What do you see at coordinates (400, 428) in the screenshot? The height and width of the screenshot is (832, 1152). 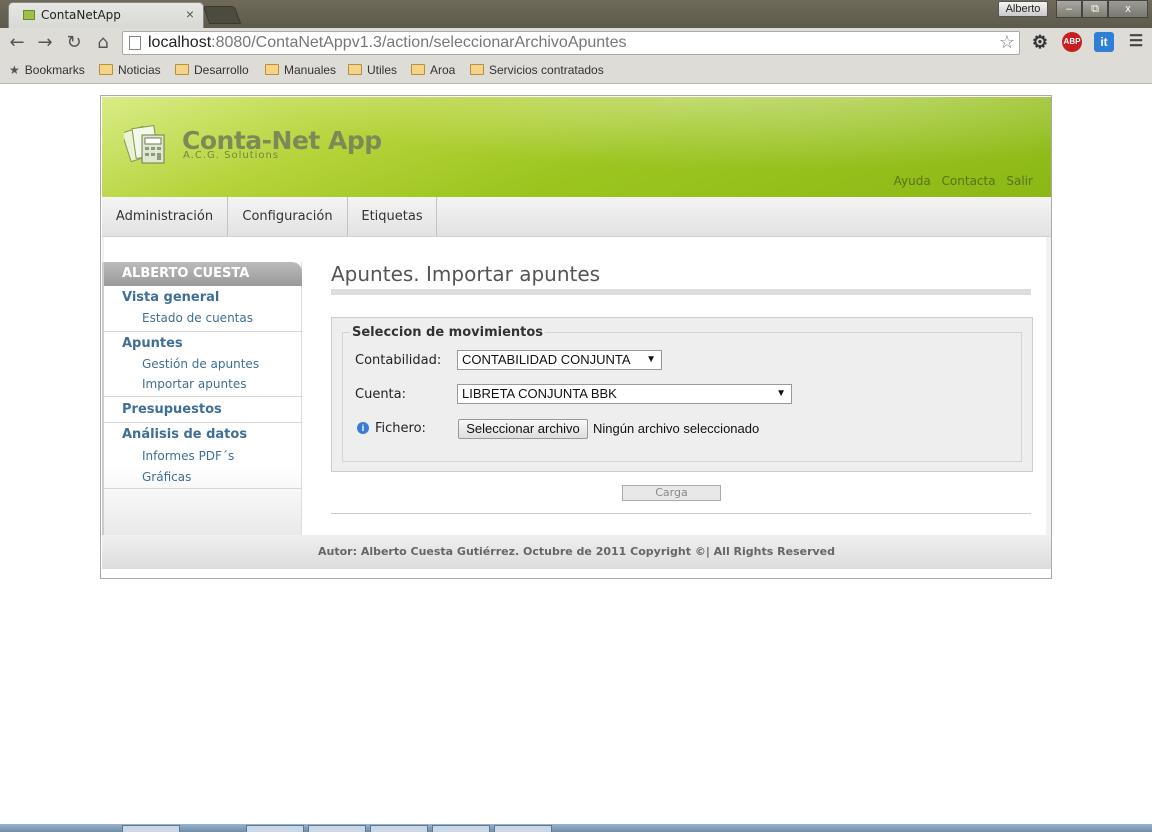 I see `fichero-label: Fichero:` at bounding box center [400, 428].